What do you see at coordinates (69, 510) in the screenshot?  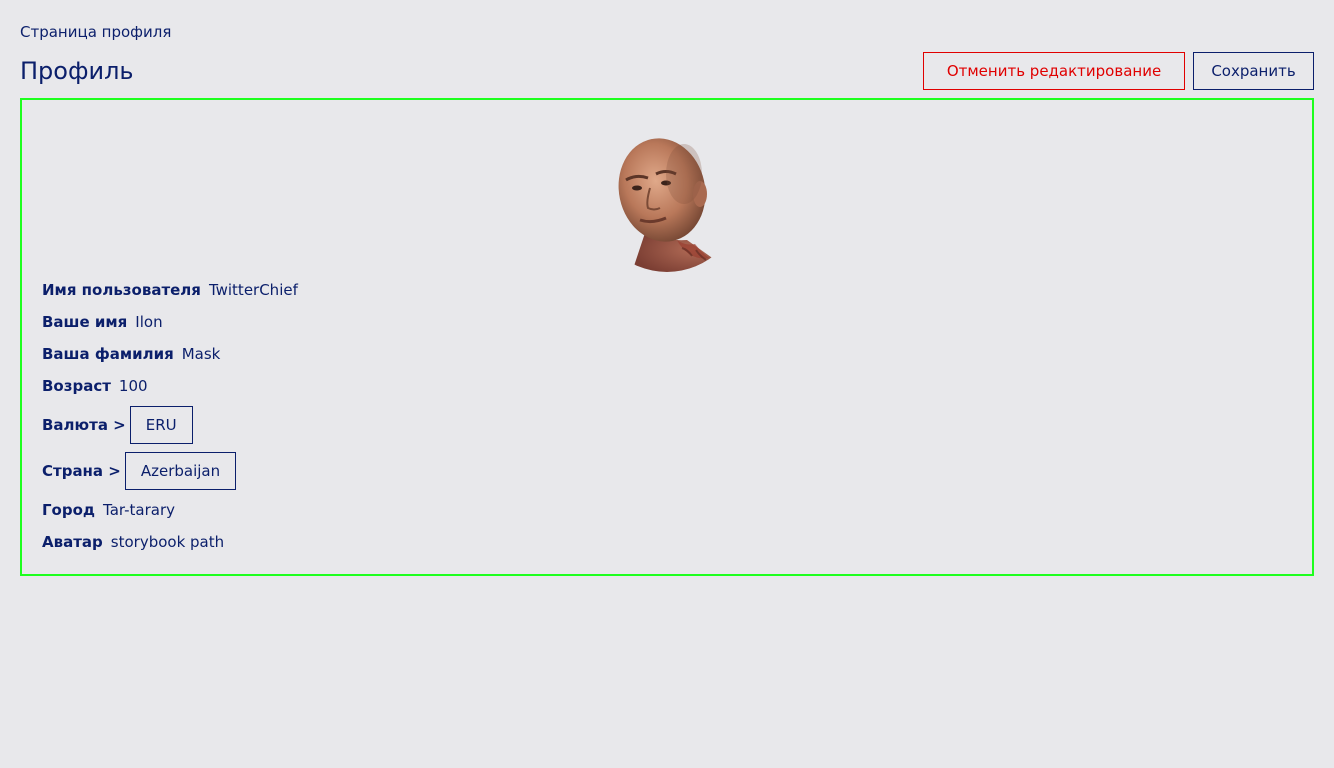 I see `city-label: Город` at bounding box center [69, 510].